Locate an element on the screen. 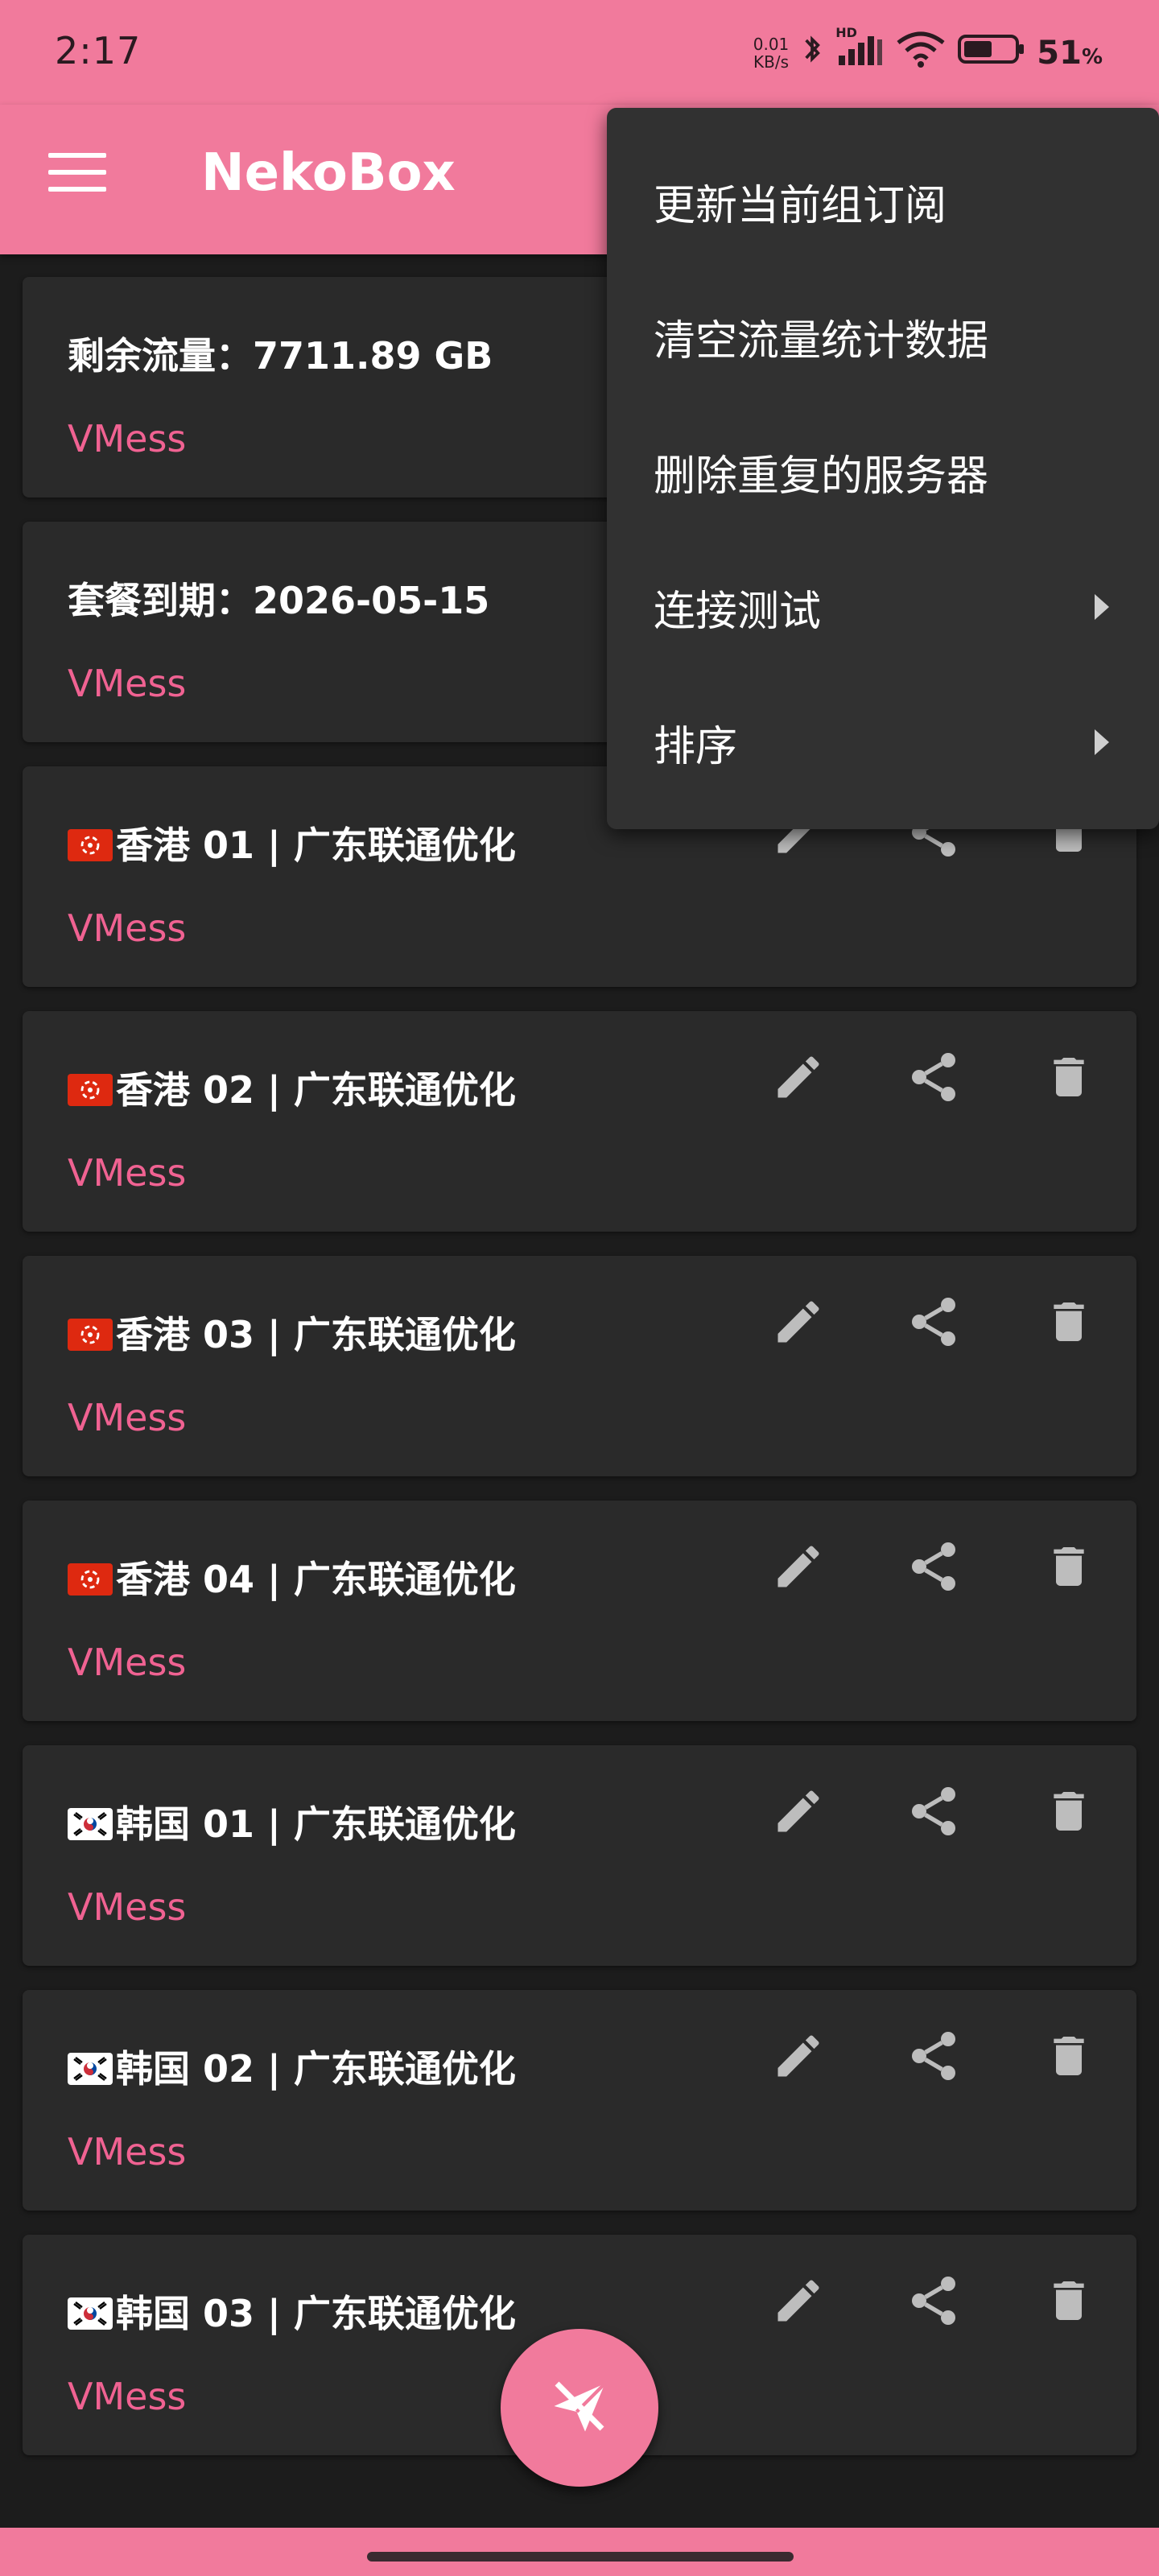  net-speed-value: 0.01 is located at coordinates (771, 44).